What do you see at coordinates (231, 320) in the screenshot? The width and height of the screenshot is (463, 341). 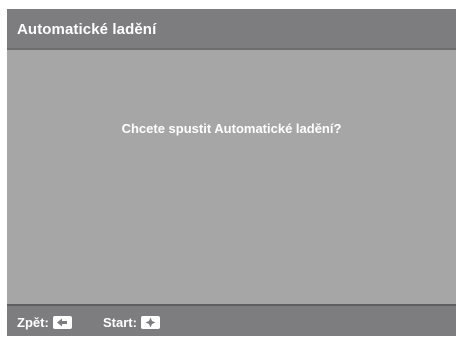 I see `key-hints-bar: Zpět: Start:` at bounding box center [231, 320].